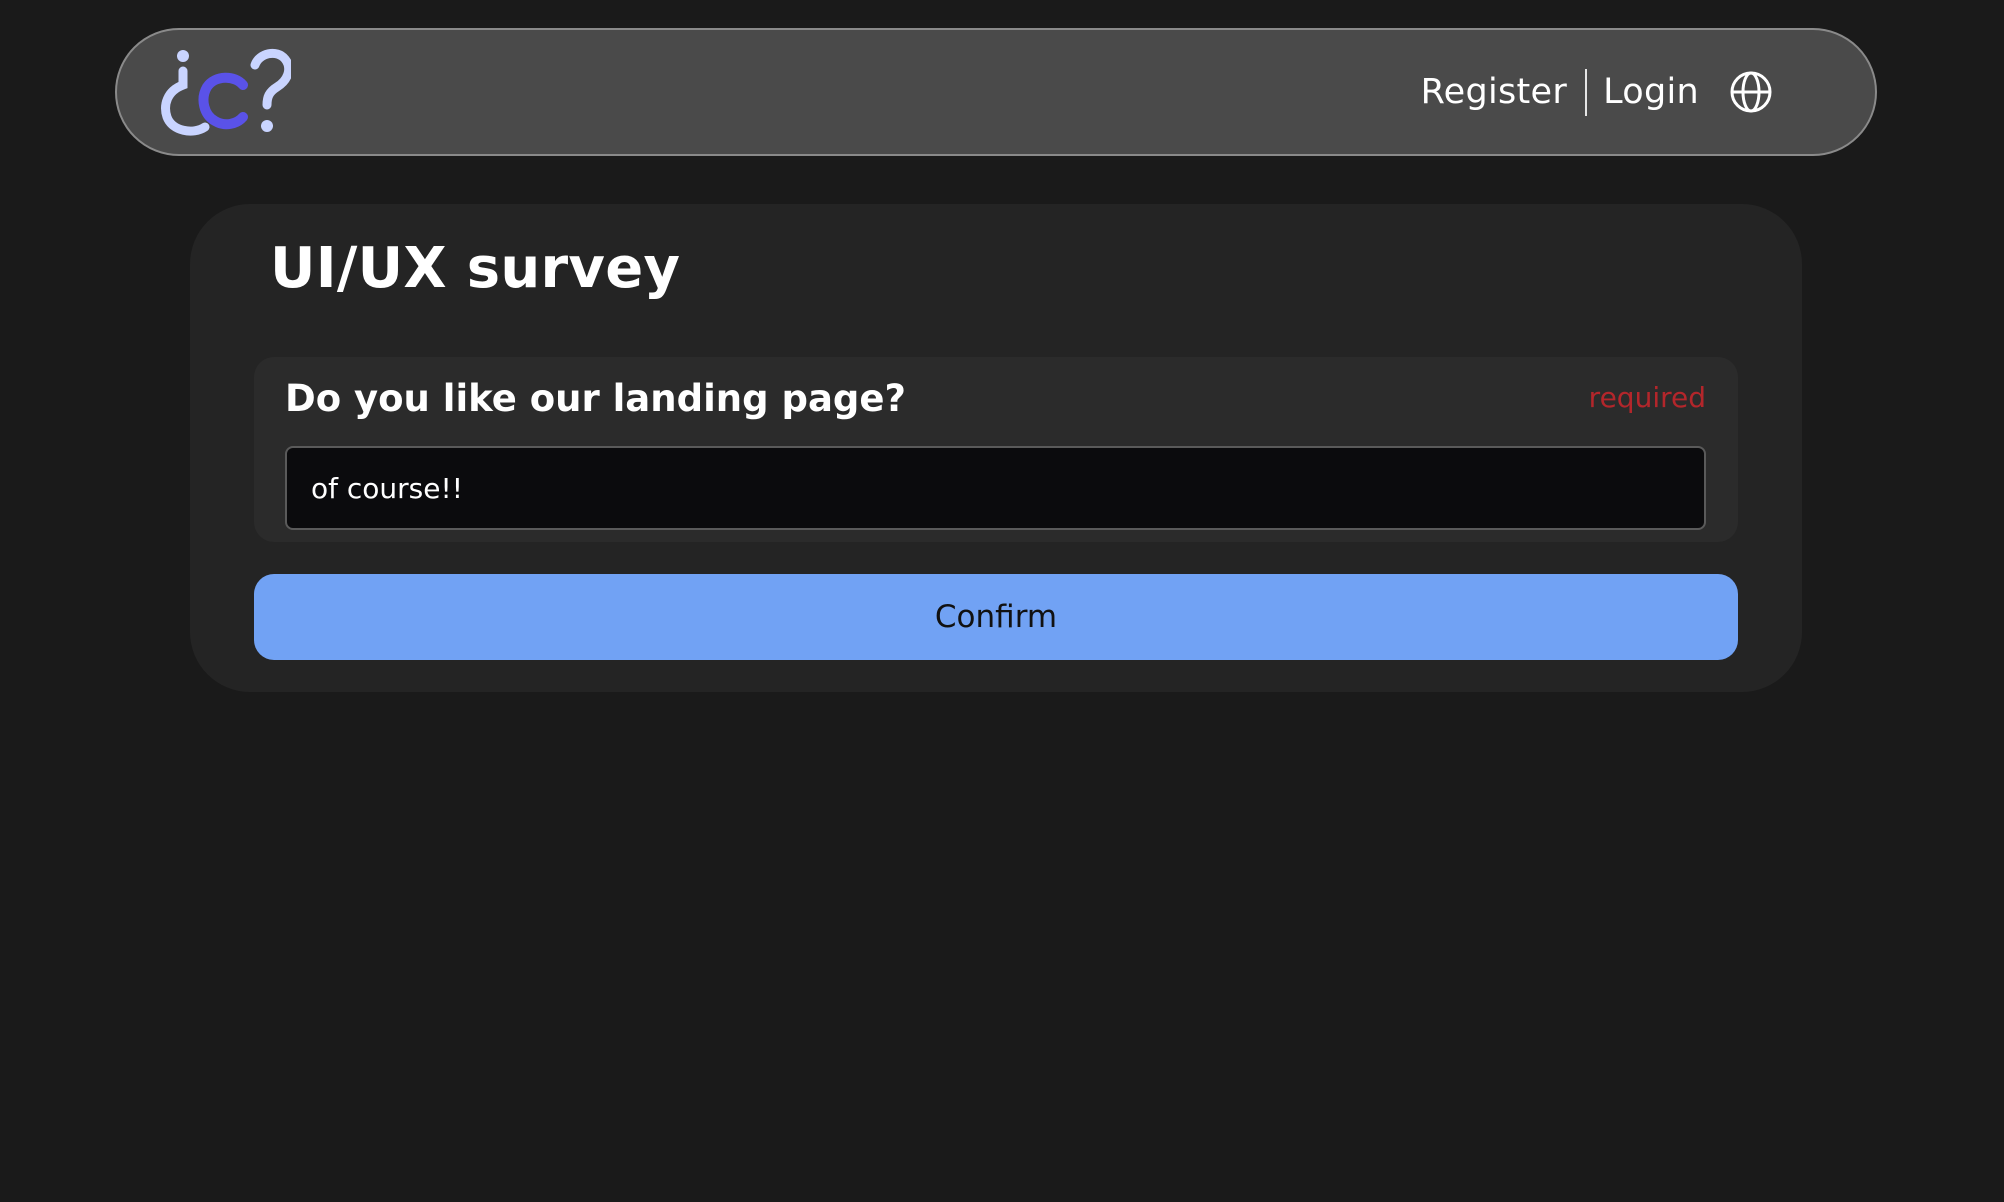 The image size is (2004, 1202). I want to click on site-logo, so click(224, 92).